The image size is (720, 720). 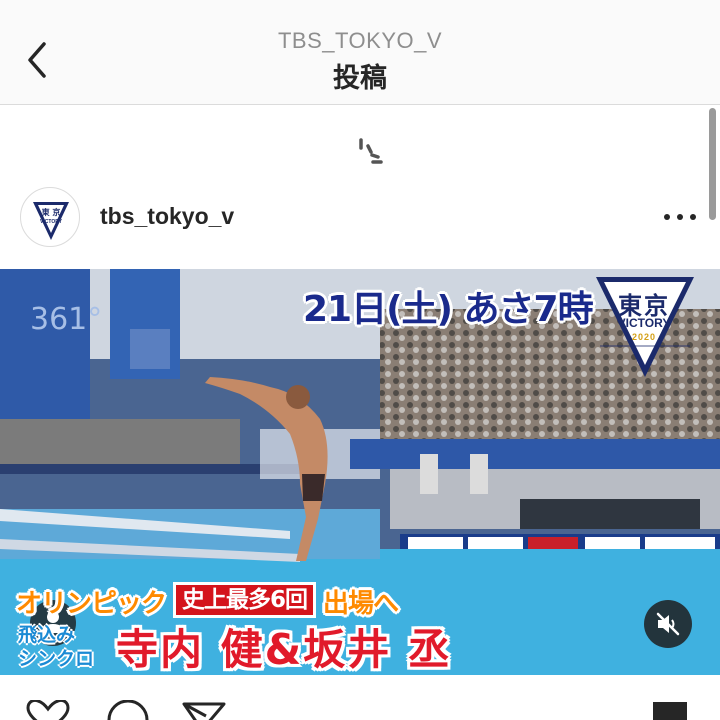 What do you see at coordinates (91, 604) in the screenshot?
I see `caption-olympic: オリンピック` at bounding box center [91, 604].